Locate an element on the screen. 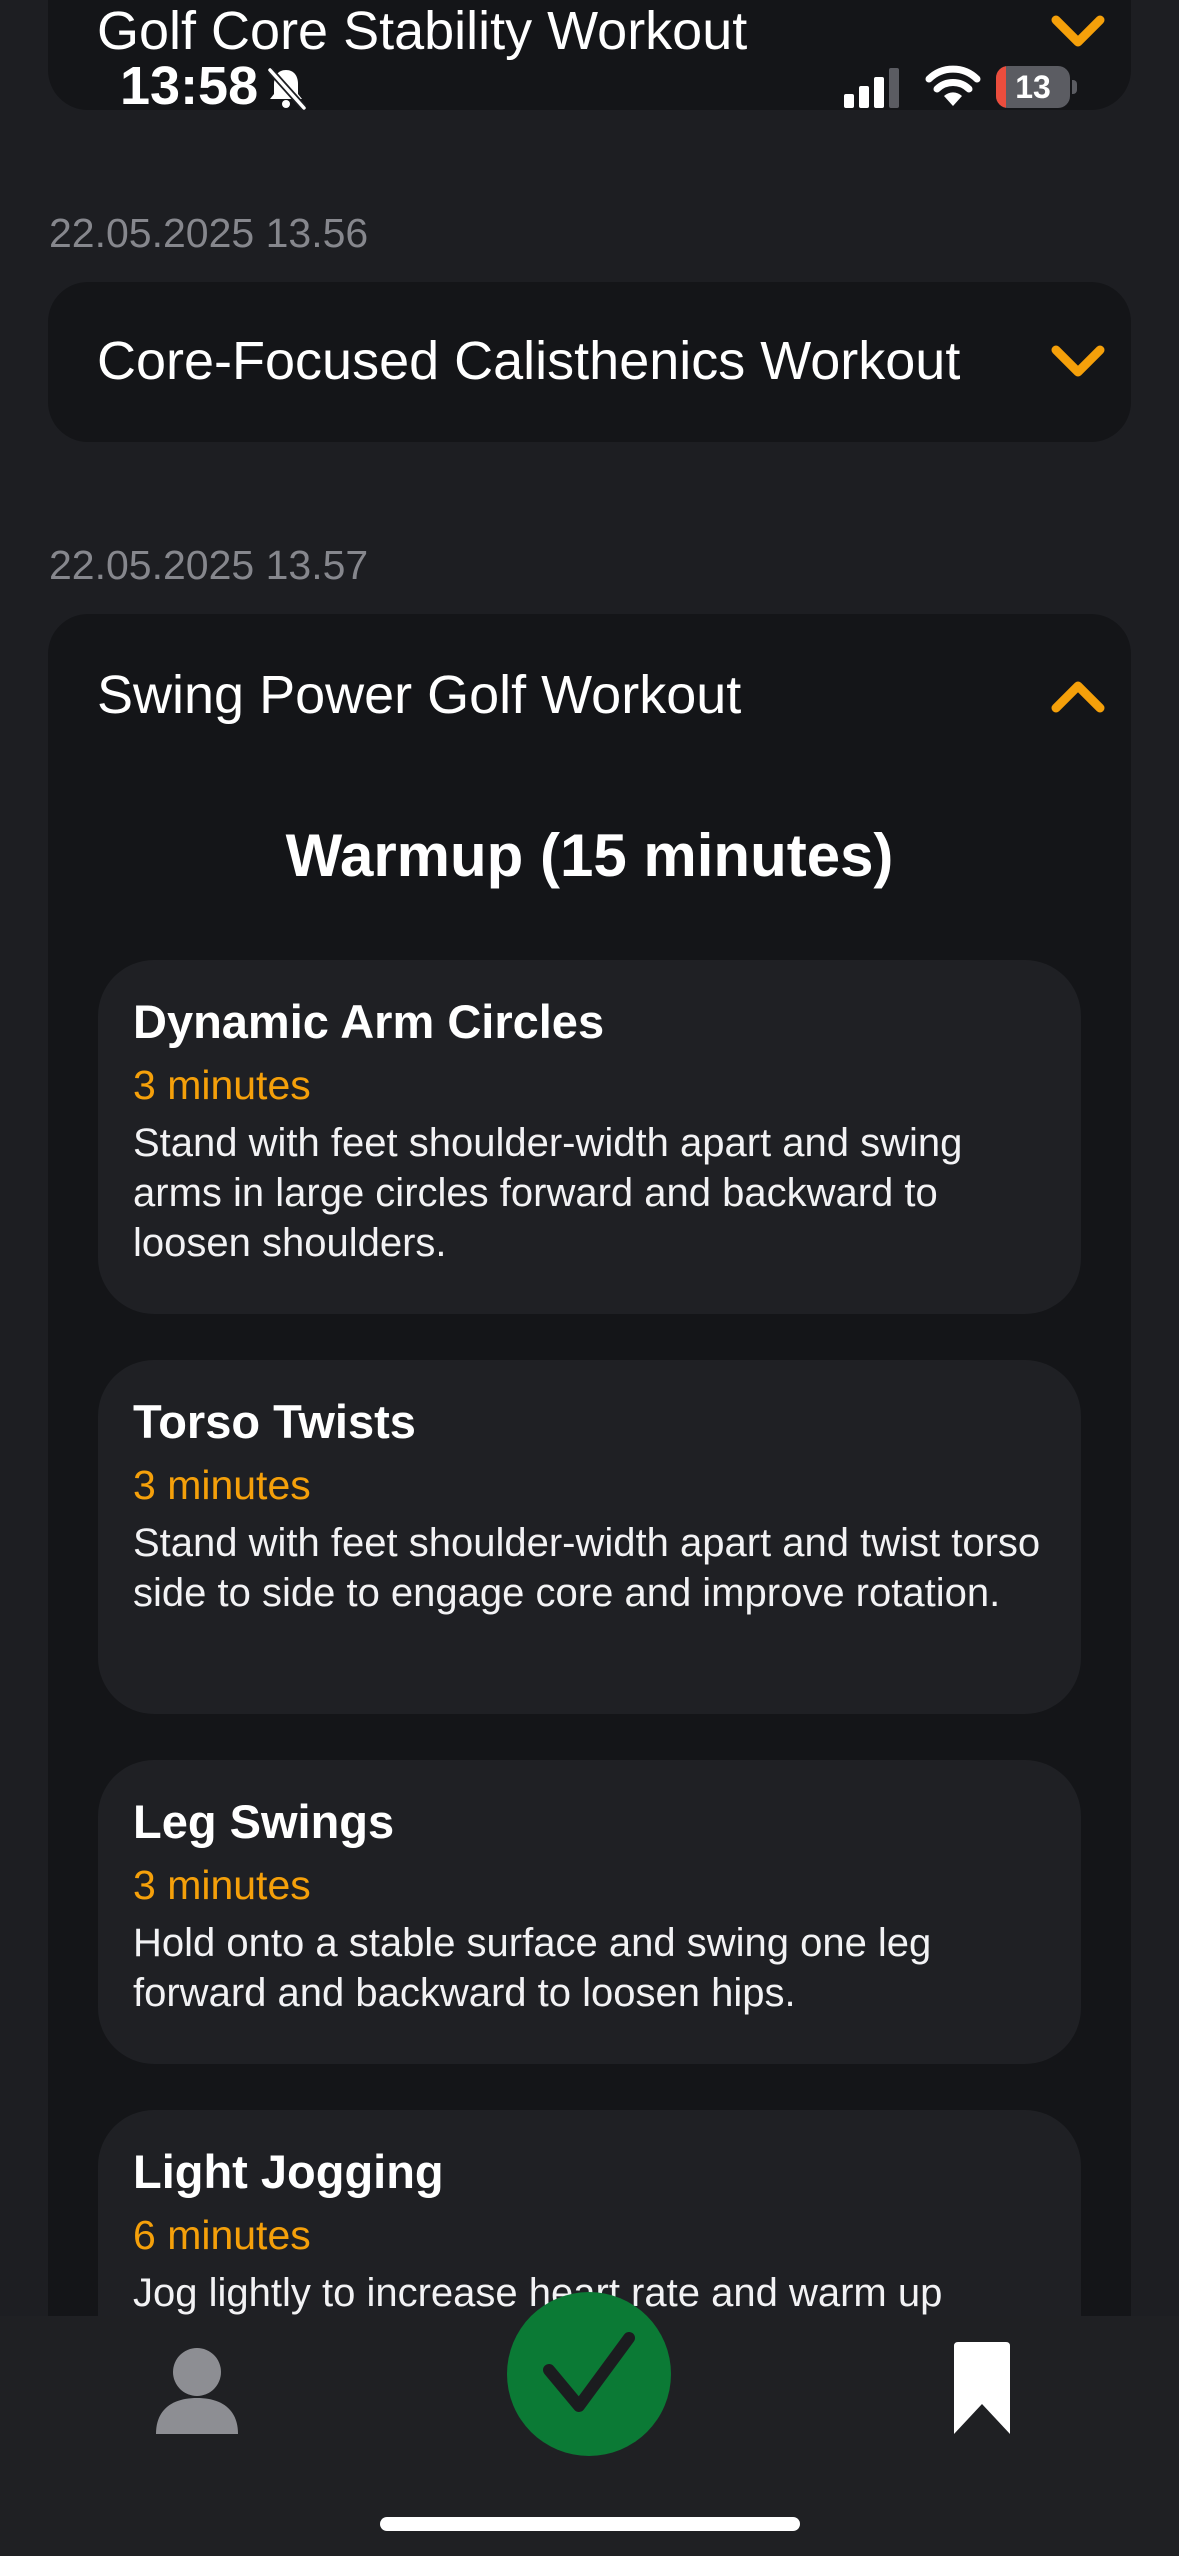 This screenshot has height=2556, width=1179. exercise-name: Torso Twists is located at coordinates (274, 1421).